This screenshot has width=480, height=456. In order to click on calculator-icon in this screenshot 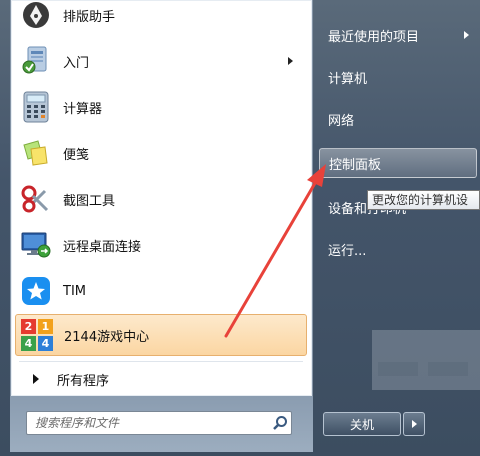, I will do `click(36, 107)`.